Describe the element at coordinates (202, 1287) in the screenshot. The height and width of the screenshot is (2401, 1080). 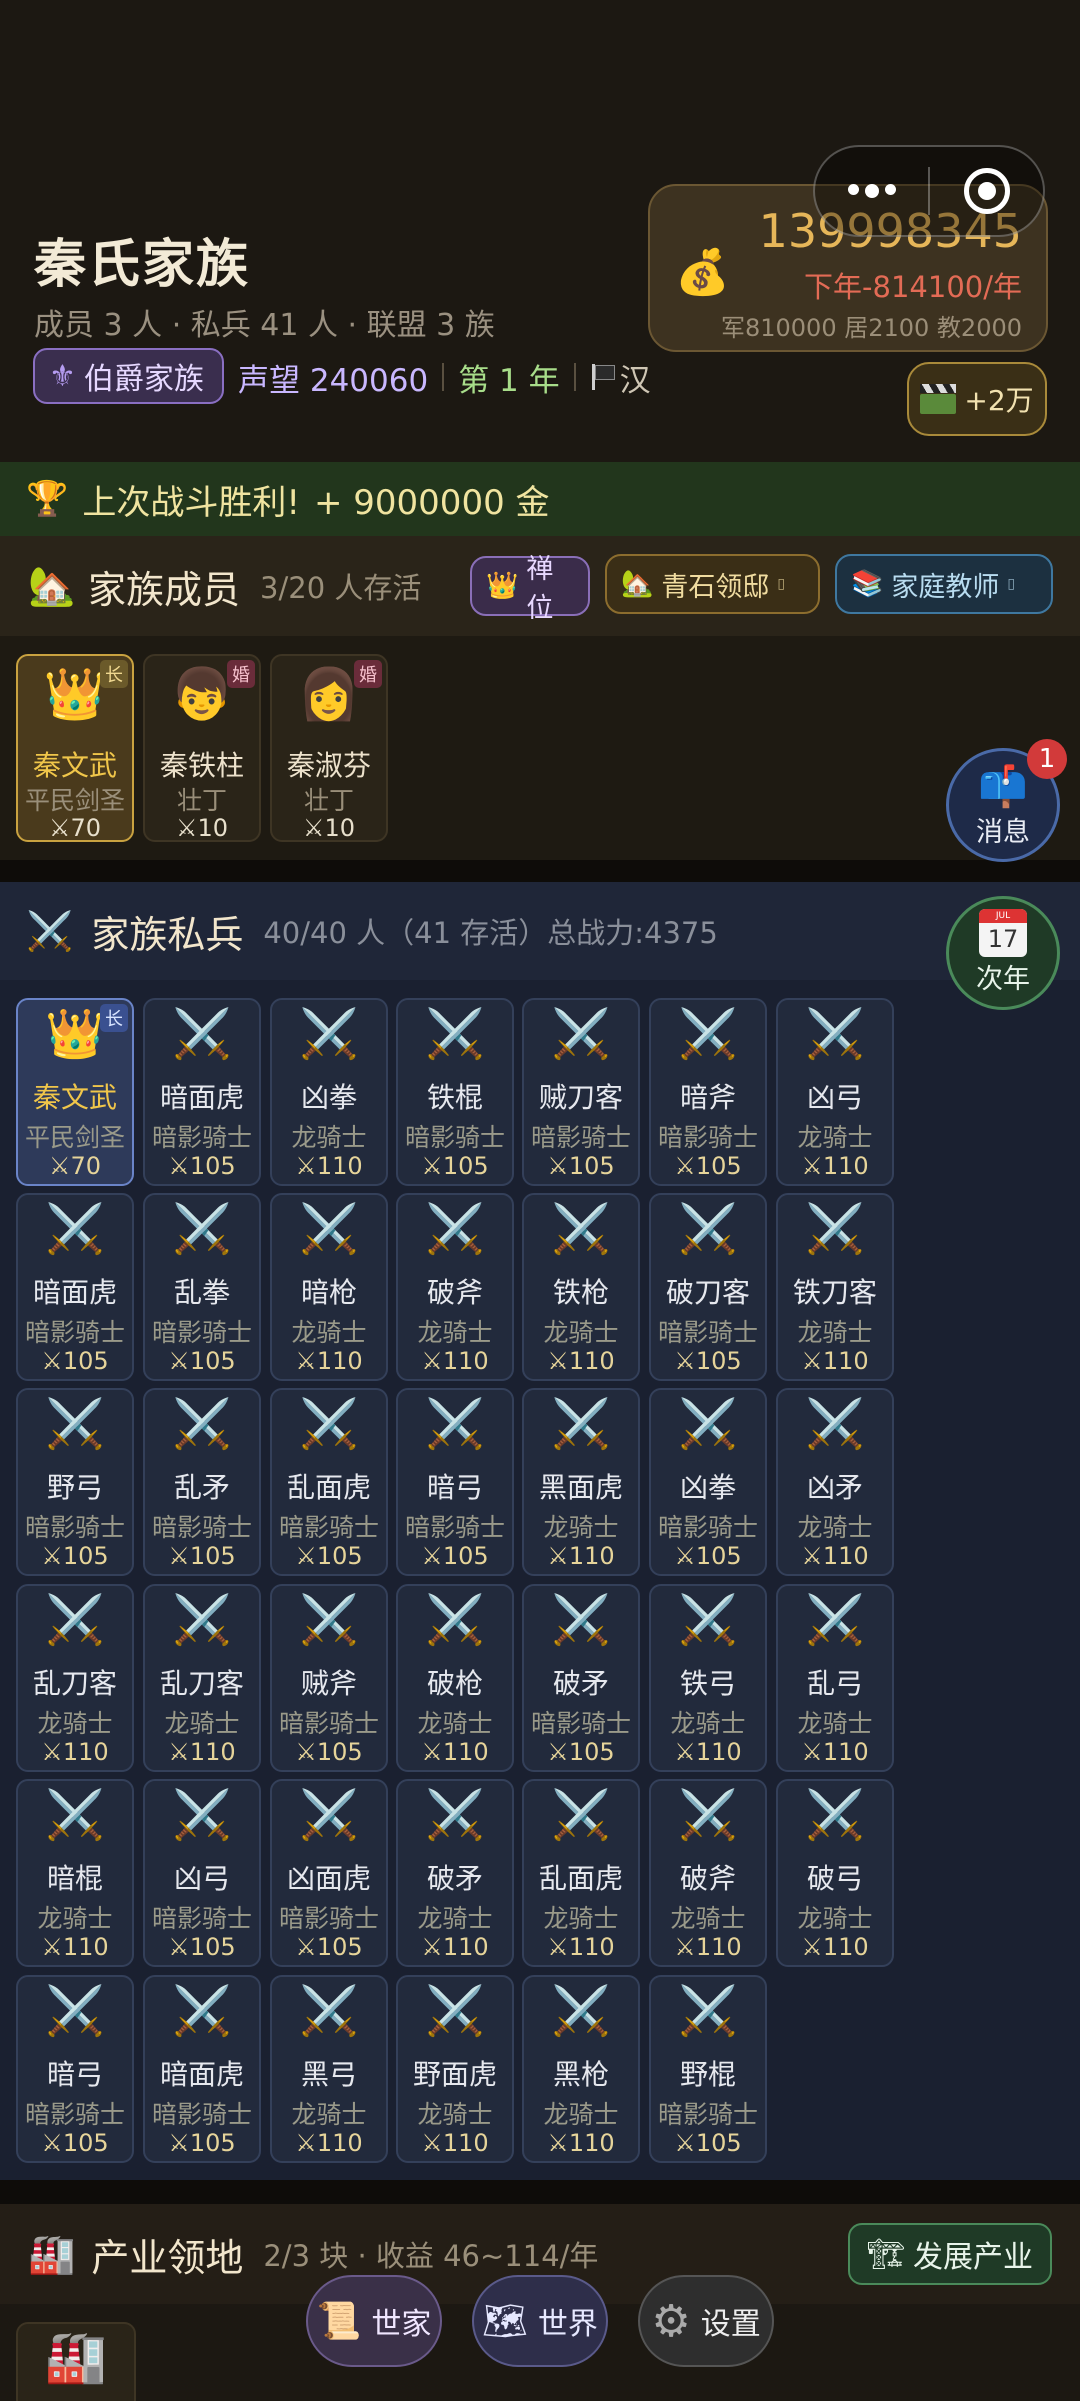
I see `soldier-card: ⚔️ 乱拳 暗影骑士 ⚔105` at that location.